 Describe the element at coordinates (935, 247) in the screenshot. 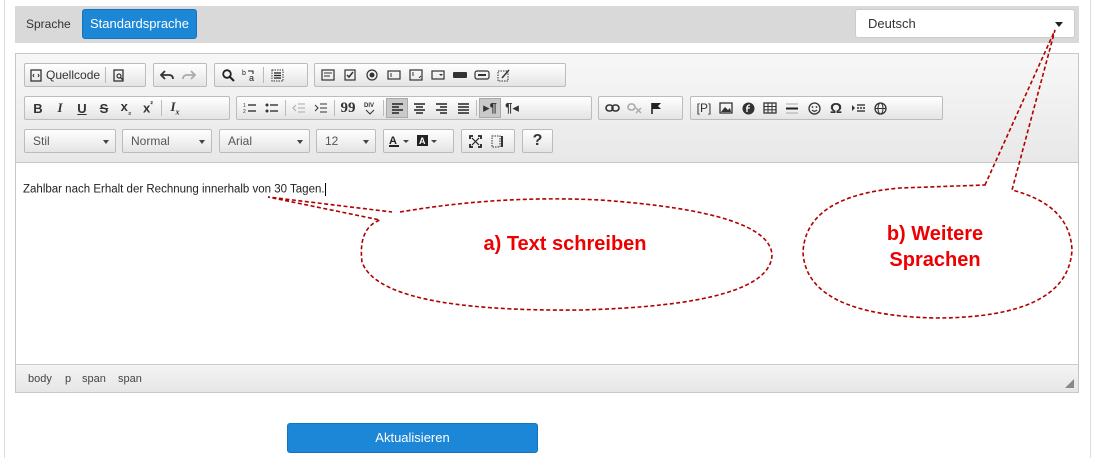

I see `callout-b-text: b) Weitere Sprachen` at that location.